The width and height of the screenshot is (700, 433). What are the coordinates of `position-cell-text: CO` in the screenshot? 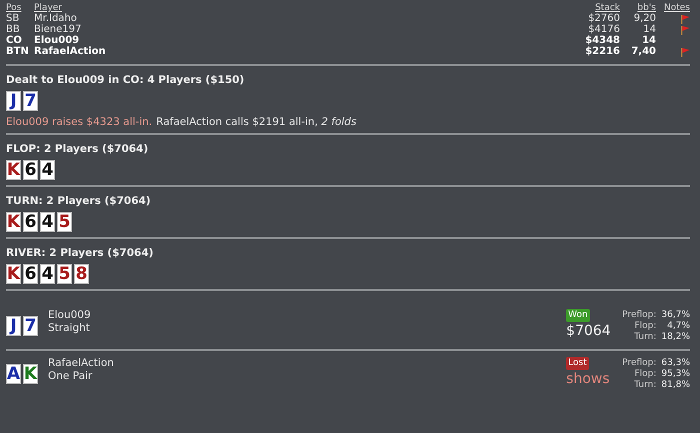 It's located at (14, 40).